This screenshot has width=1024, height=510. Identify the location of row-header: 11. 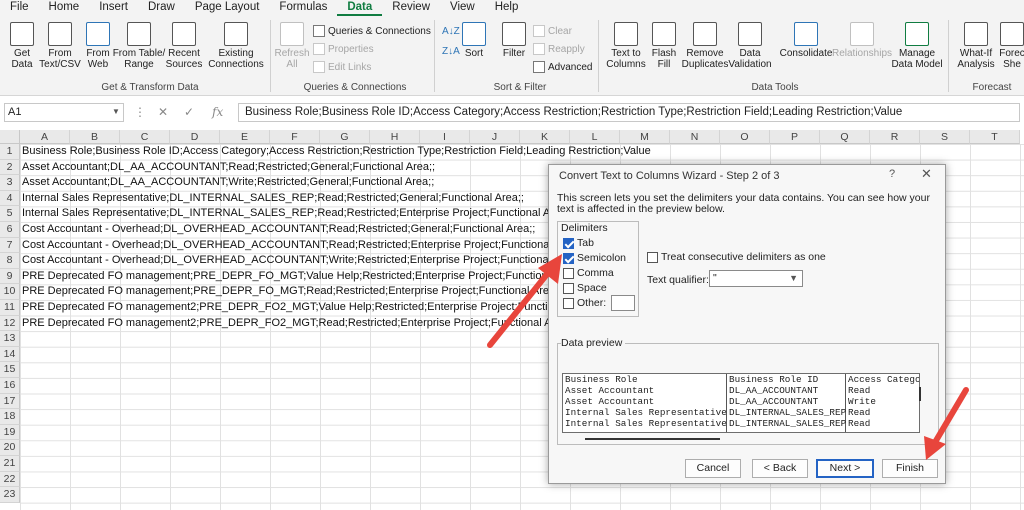
(10, 308).